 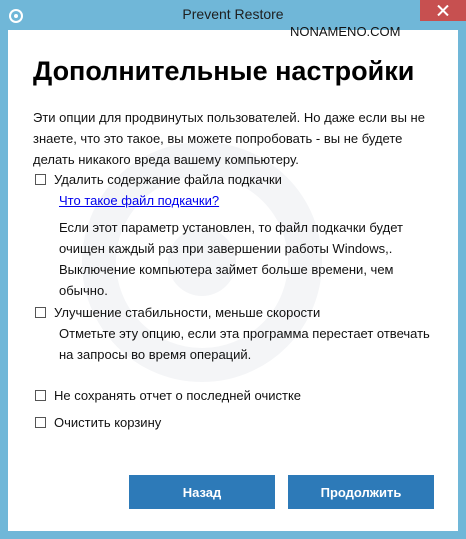 What do you see at coordinates (108, 422) in the screenshot?
I see `option-label: Очистить корзину` at bounding box center [108, 422].